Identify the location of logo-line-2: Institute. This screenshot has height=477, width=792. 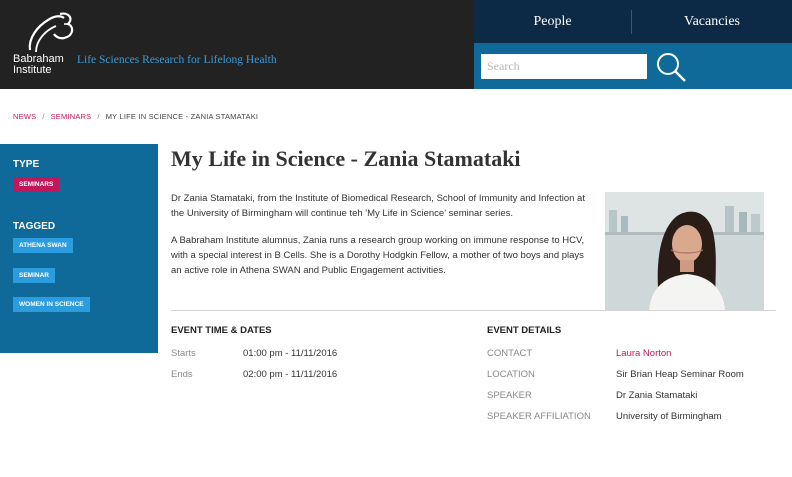
(32, 70).